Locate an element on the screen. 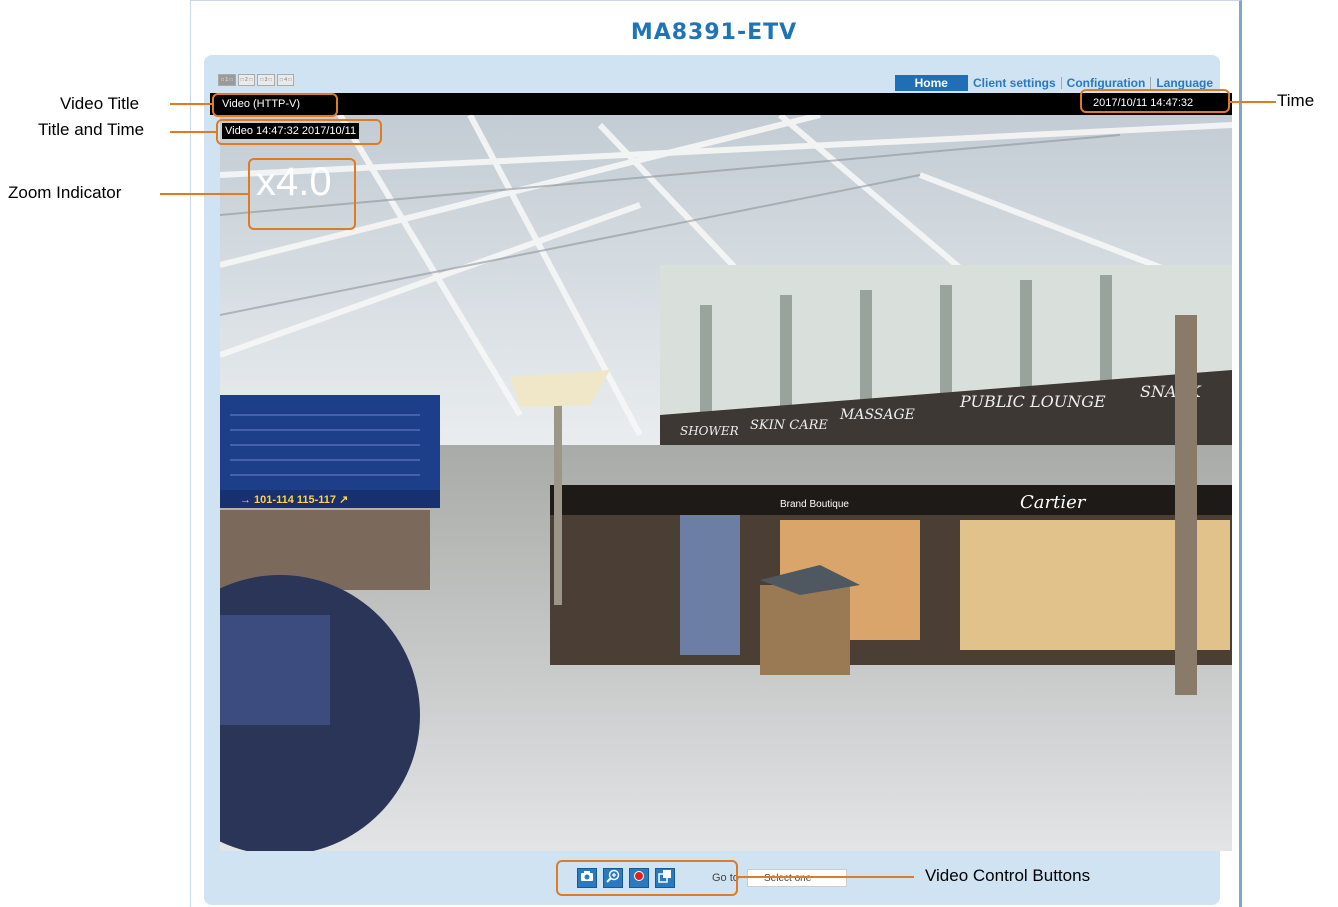 The image size is (1338, 907). callout-line-zoom-indicator is located at coordinates (204, 194).